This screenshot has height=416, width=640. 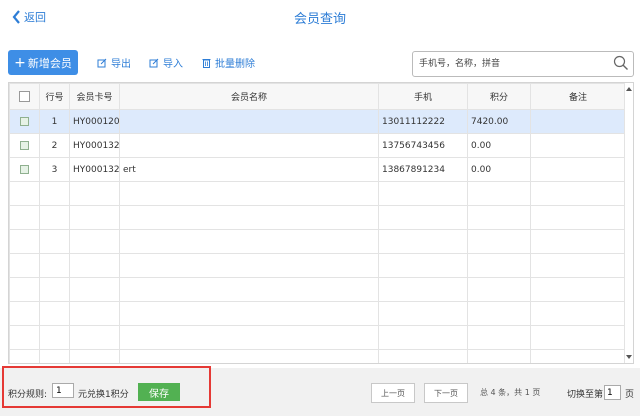 I want to click on add-member-button: + 新增会员, so click(x=43, y=62).